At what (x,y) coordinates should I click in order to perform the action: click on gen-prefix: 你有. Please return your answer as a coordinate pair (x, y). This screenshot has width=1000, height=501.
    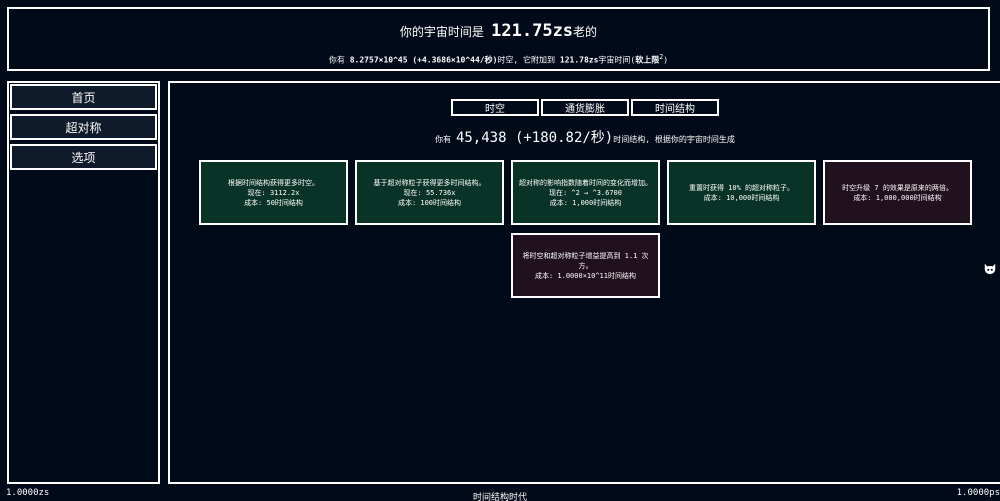
    Looking at the image, I should click on (445, 139).